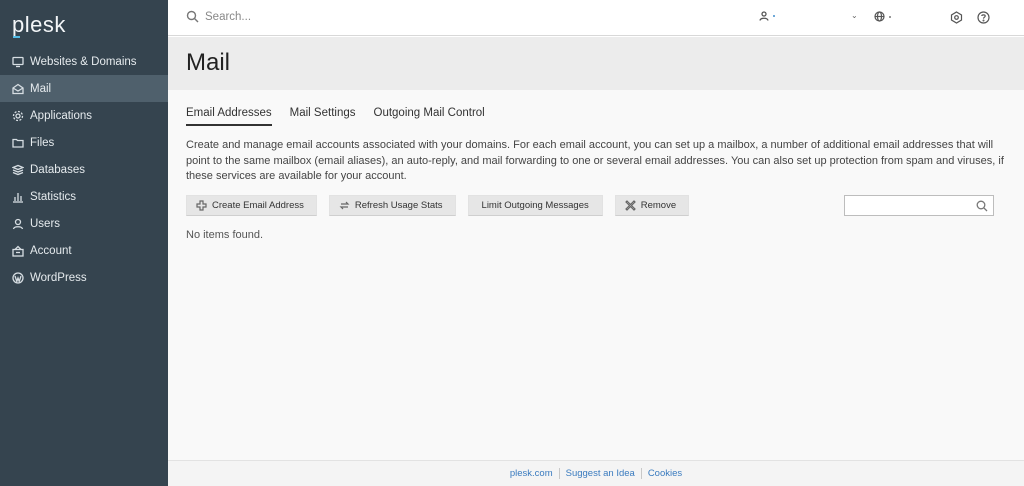  I want to click on plesk-logo: plesk, so click(84, 24).